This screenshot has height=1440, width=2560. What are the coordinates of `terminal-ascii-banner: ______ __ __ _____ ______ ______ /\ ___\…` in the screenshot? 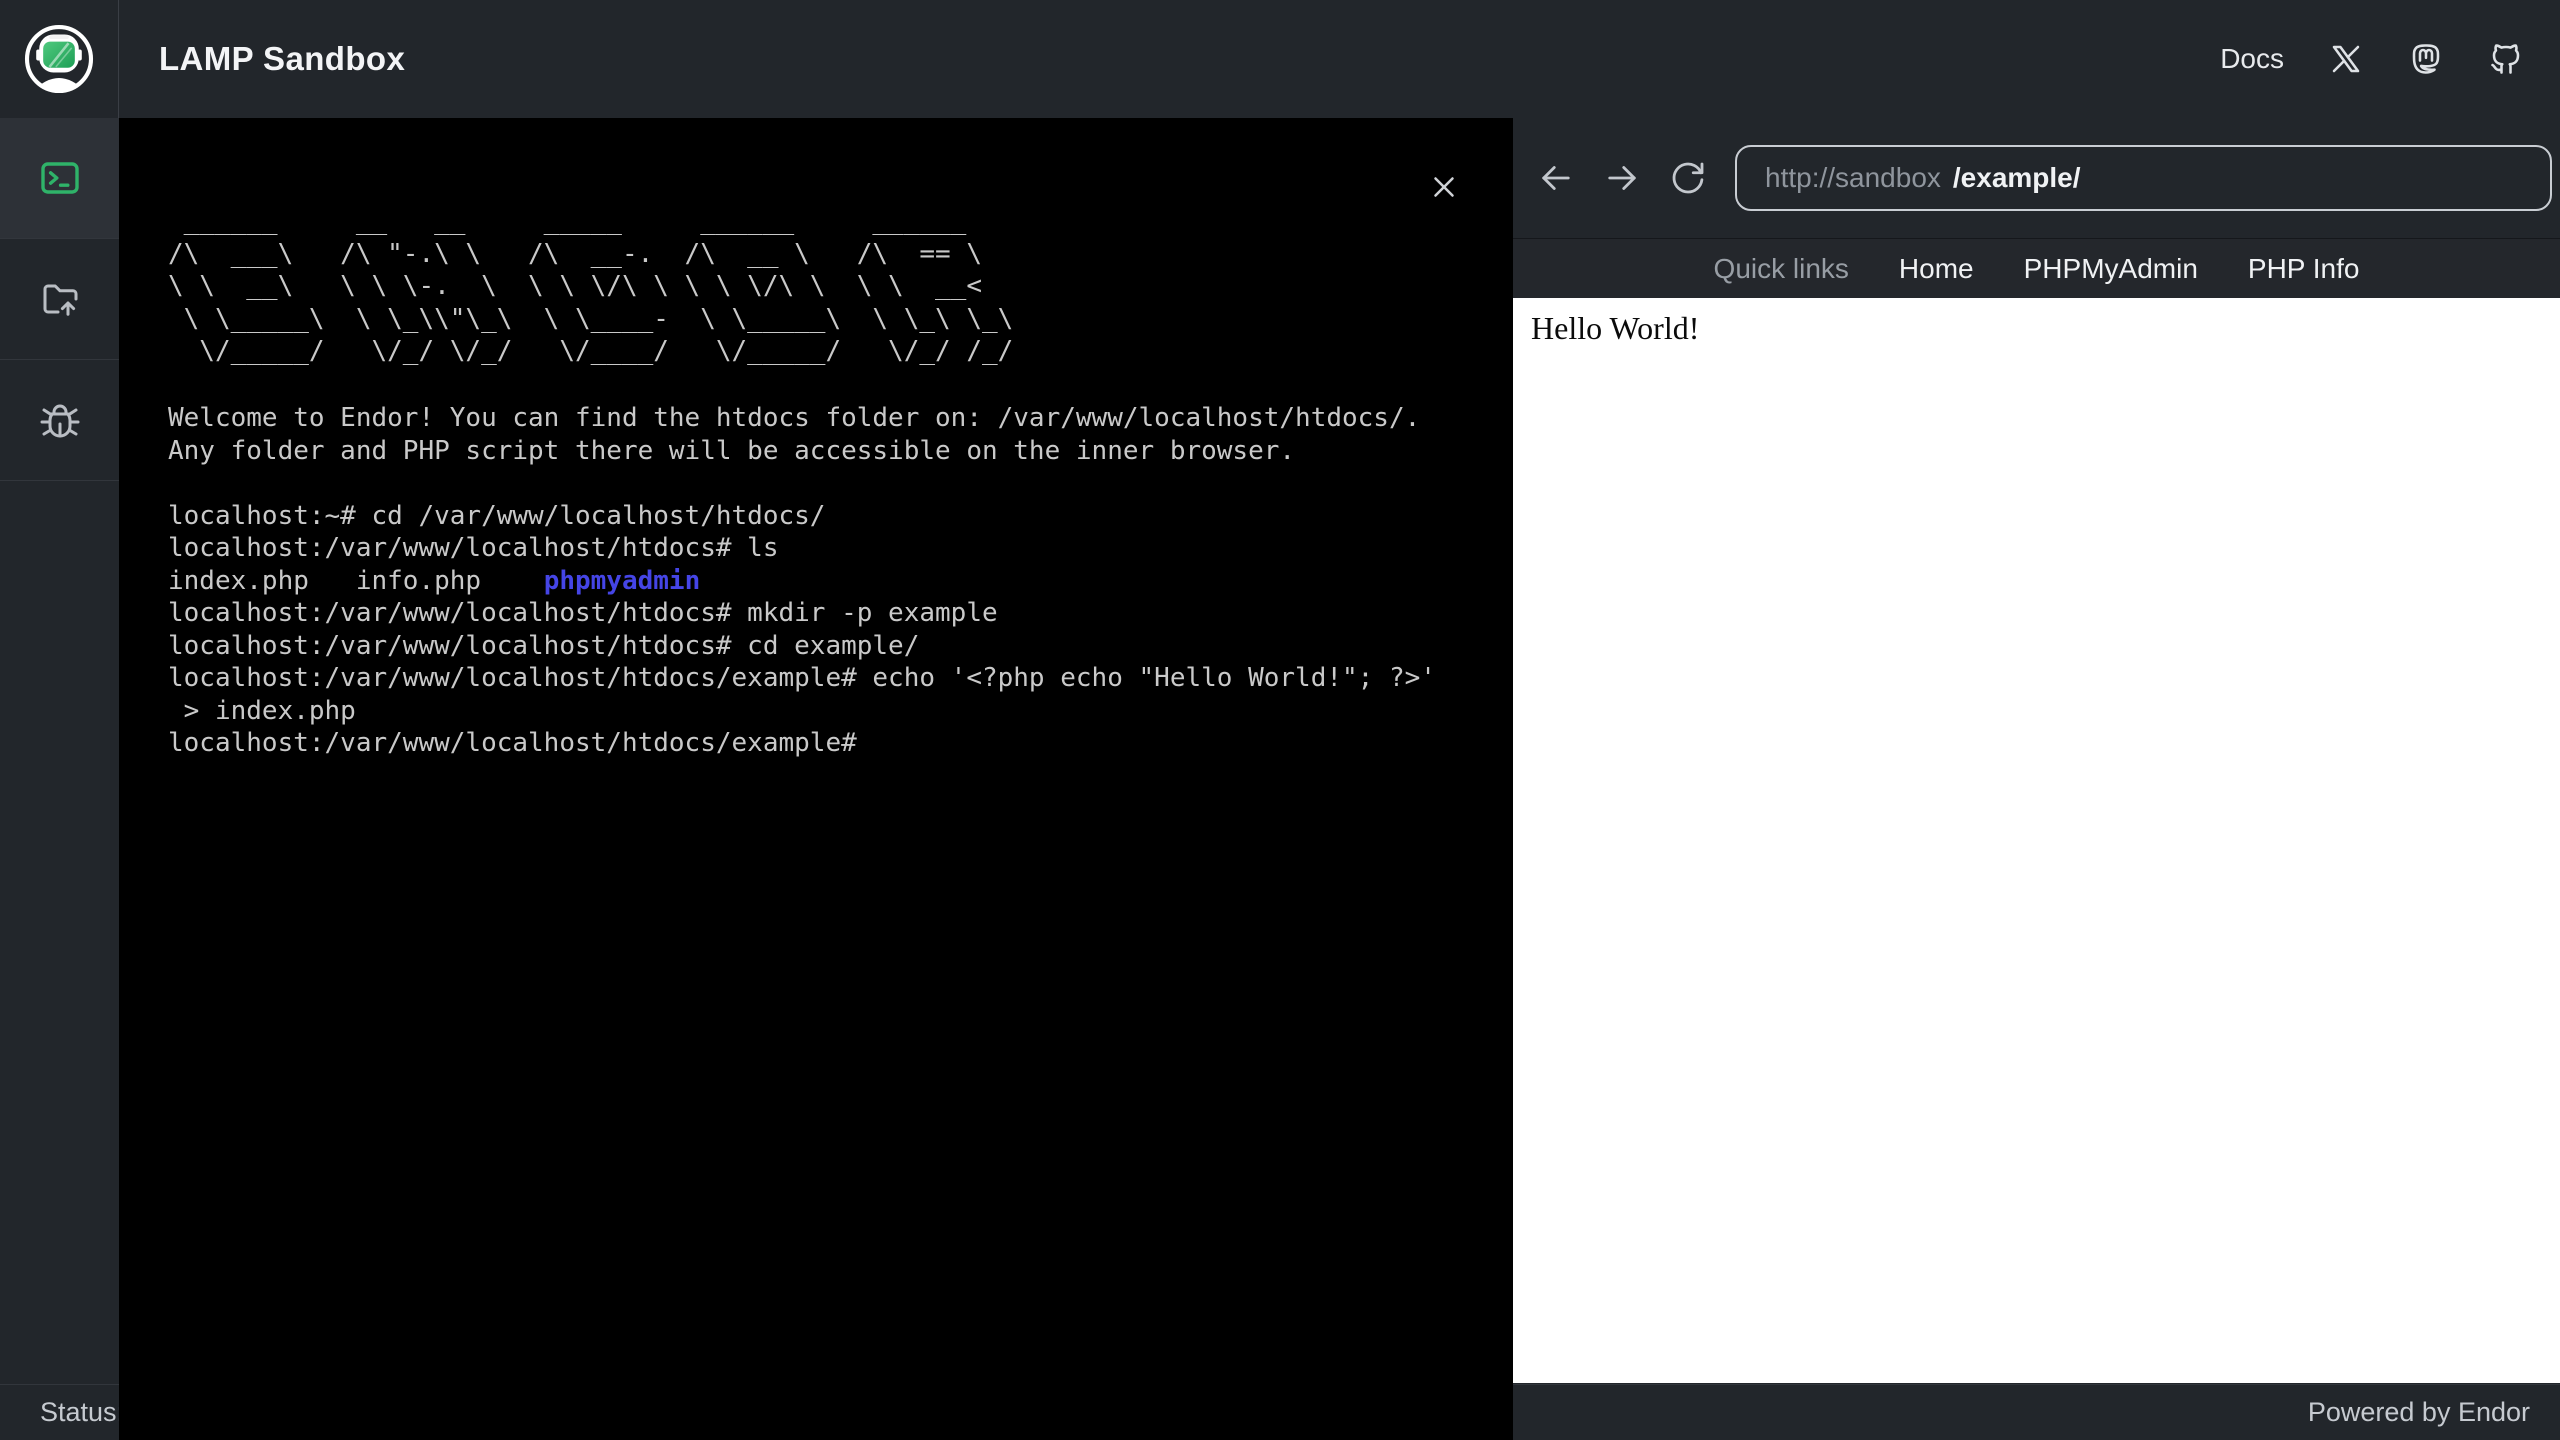 It's located at (591, 286).